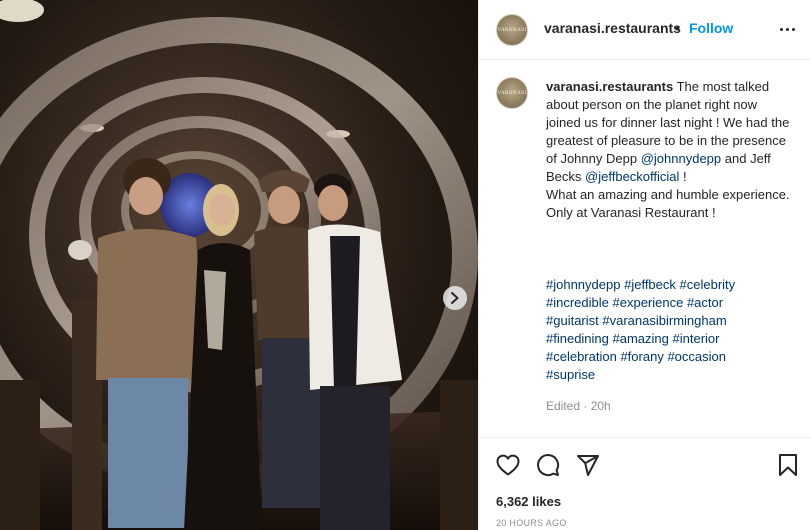  Describe the element at coordinates (581, 356) in the screenshot. I see `hashtag: #celebration` at that location.